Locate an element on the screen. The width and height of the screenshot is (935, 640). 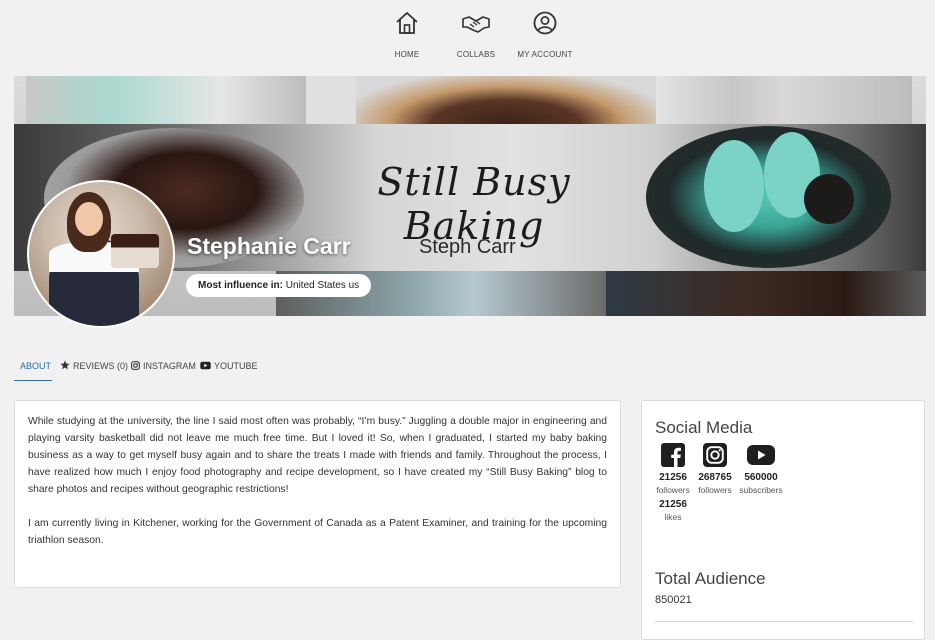
nav-home-label: HOME is located at coordinates (407, 54).